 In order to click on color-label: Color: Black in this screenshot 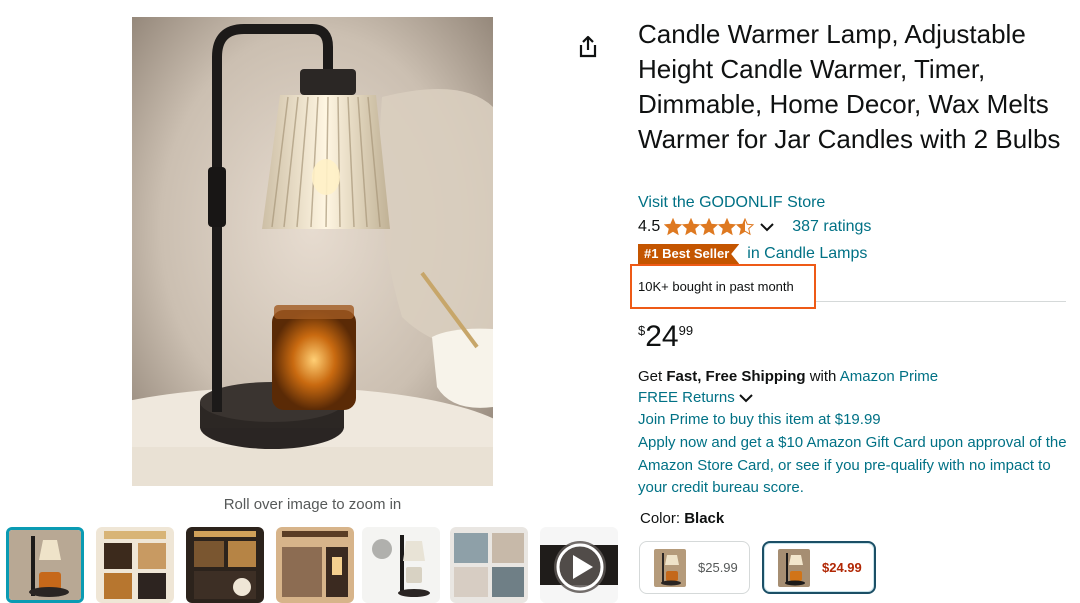, I will do `click(682, 518)`.